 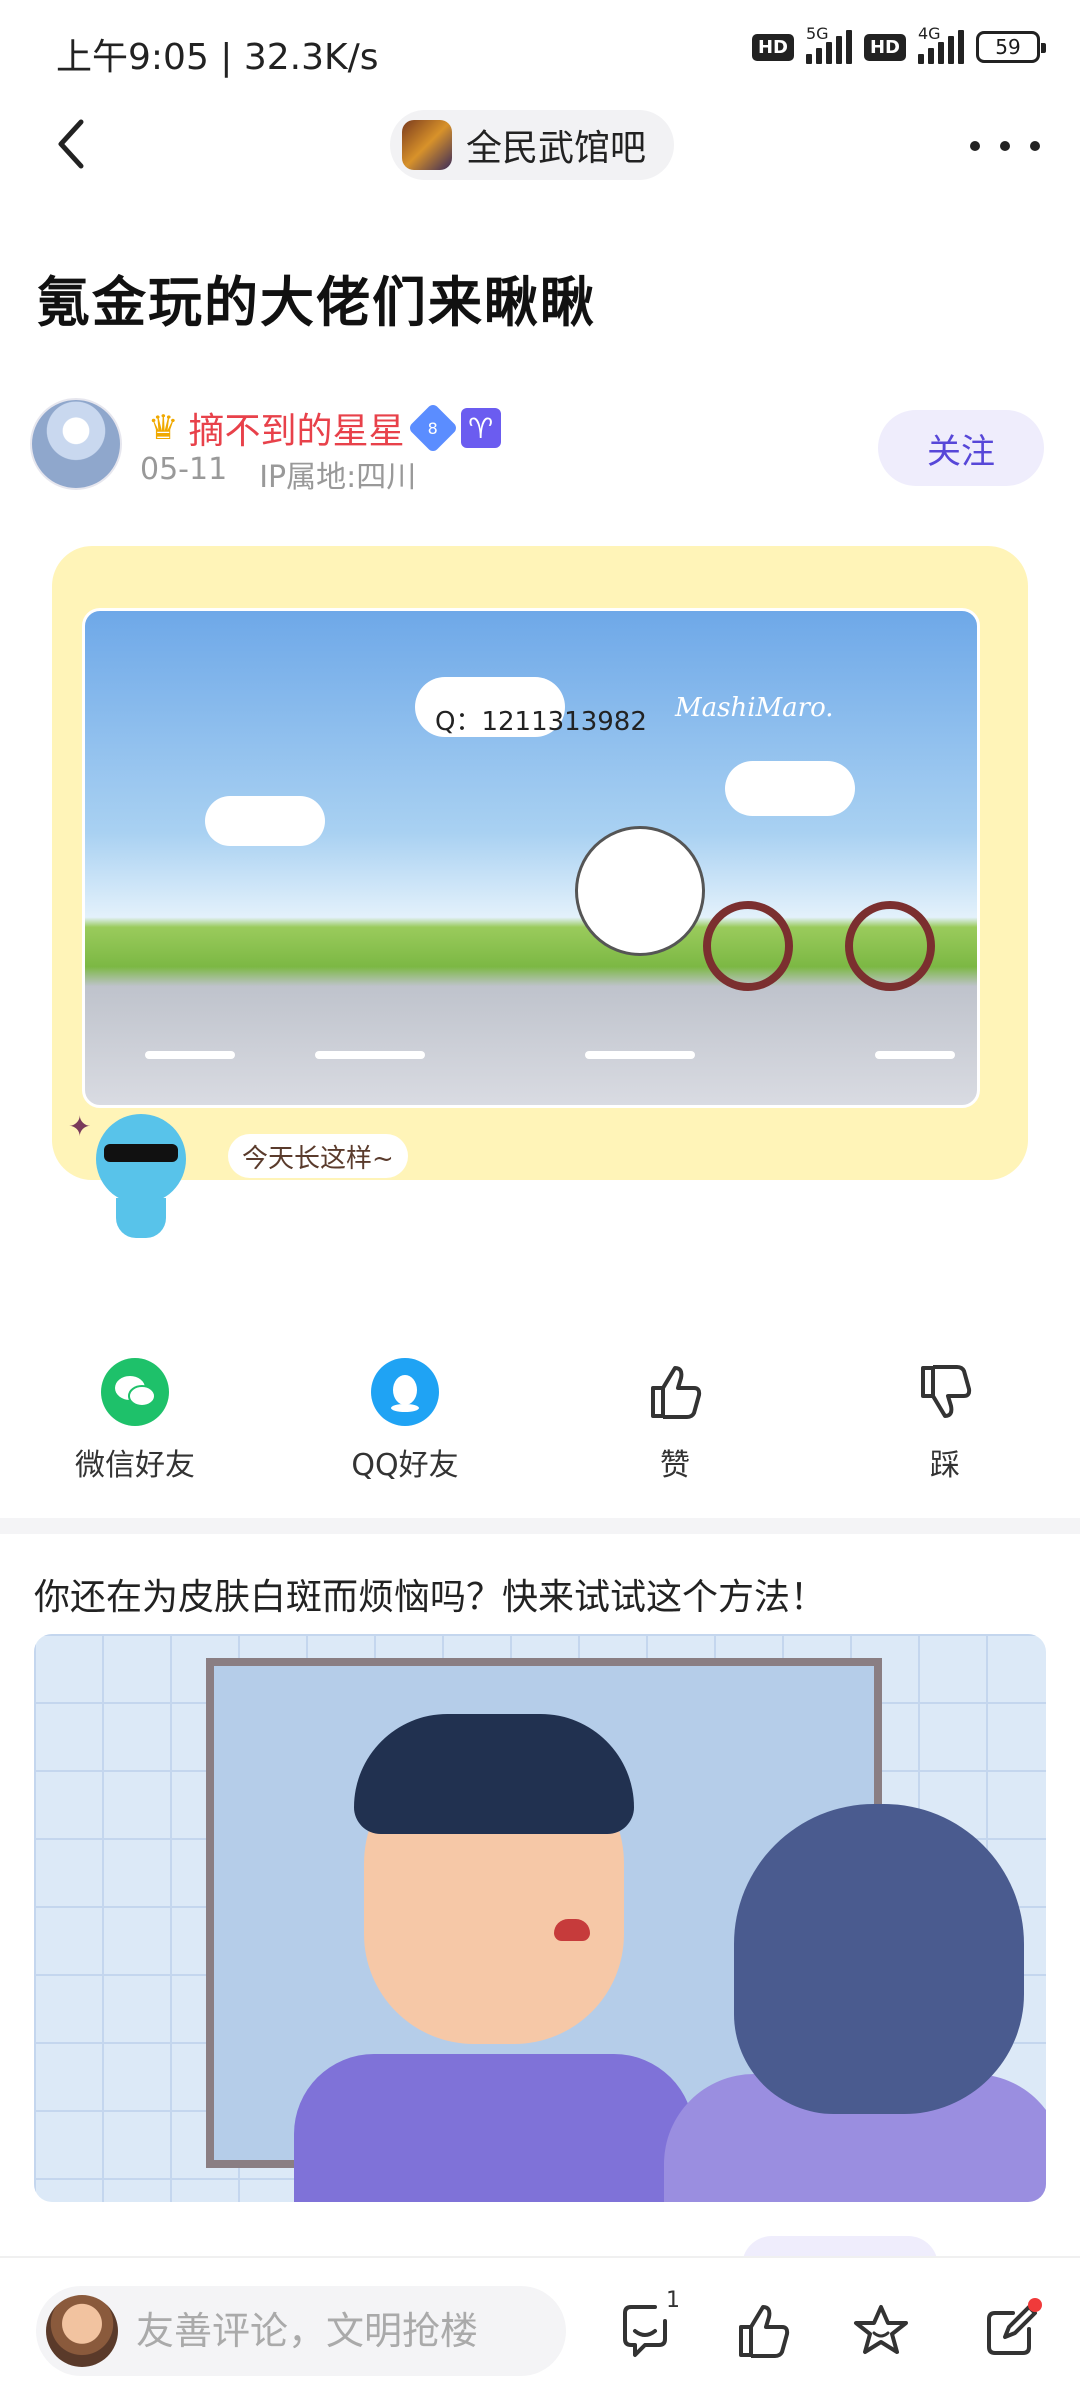 What do you see at coordinates (296, 428) in the screenshot?
I see `author-name: 摘不到的星星` at bounding box center [296, 428].